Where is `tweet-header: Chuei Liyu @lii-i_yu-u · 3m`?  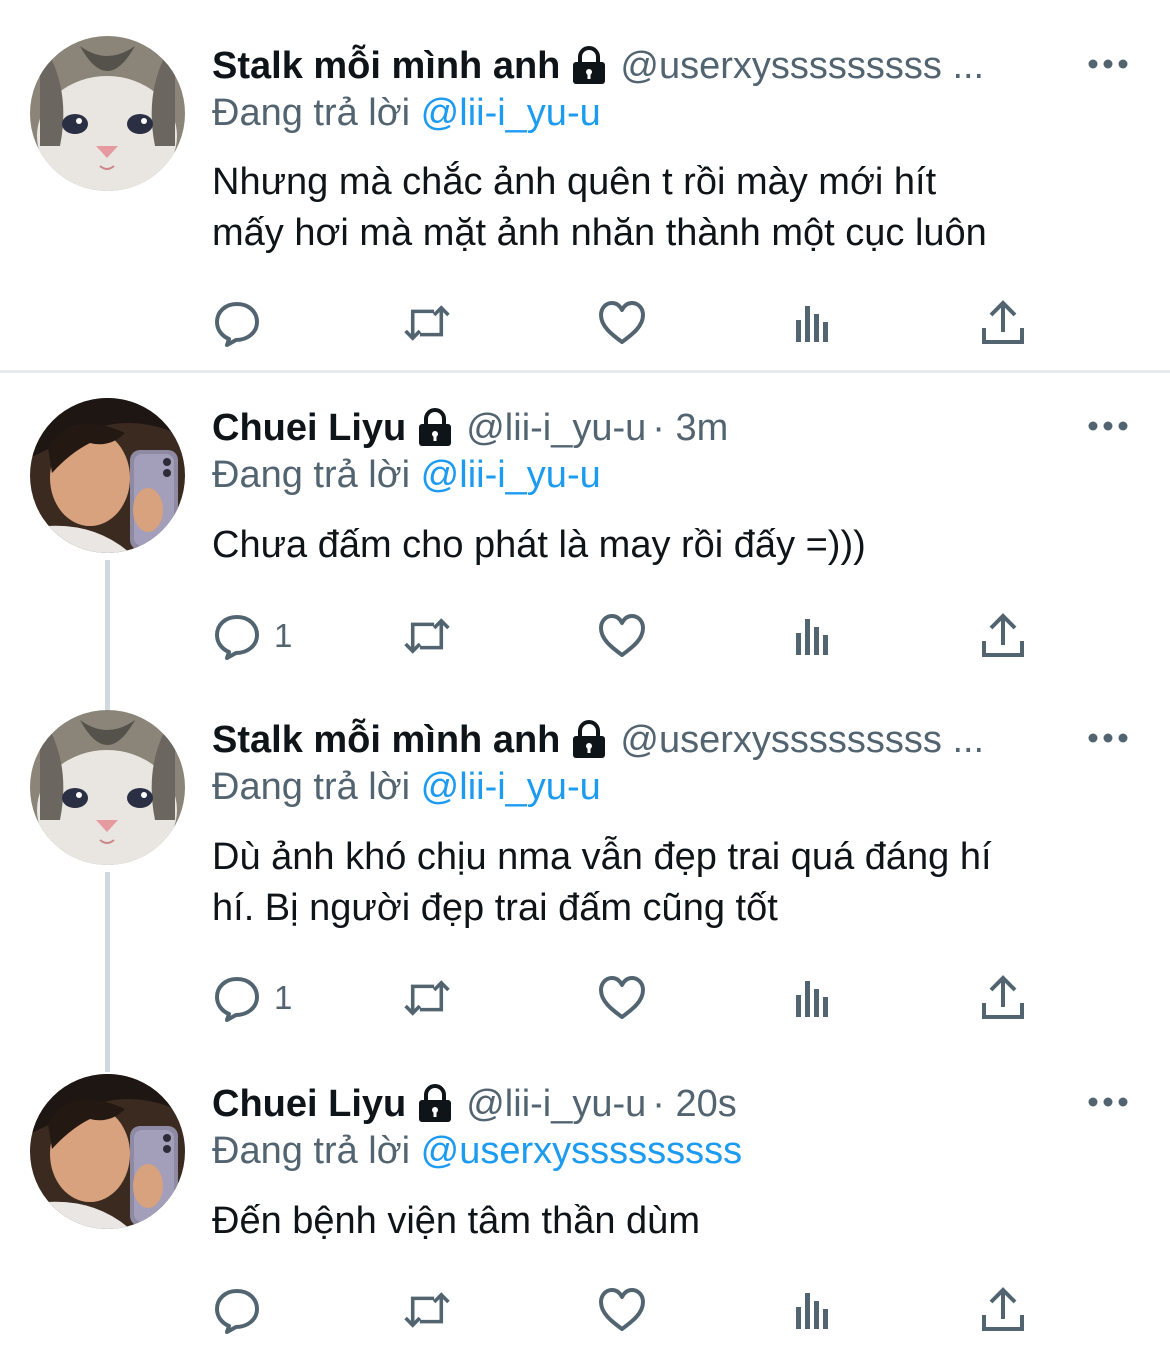 tweet-header: Chuei Liyu @lii-i_yu-u · 3m is located at coordinates (646, 428).